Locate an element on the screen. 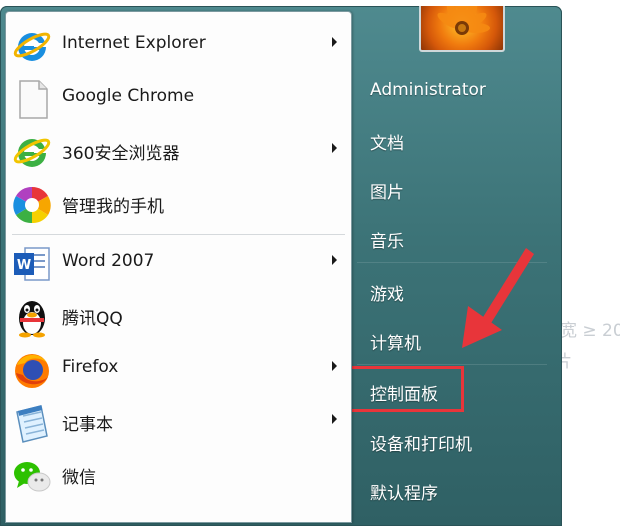 This screenshot has width=620, height=526. phone-manager-icon is located at coordinates (32, 205).